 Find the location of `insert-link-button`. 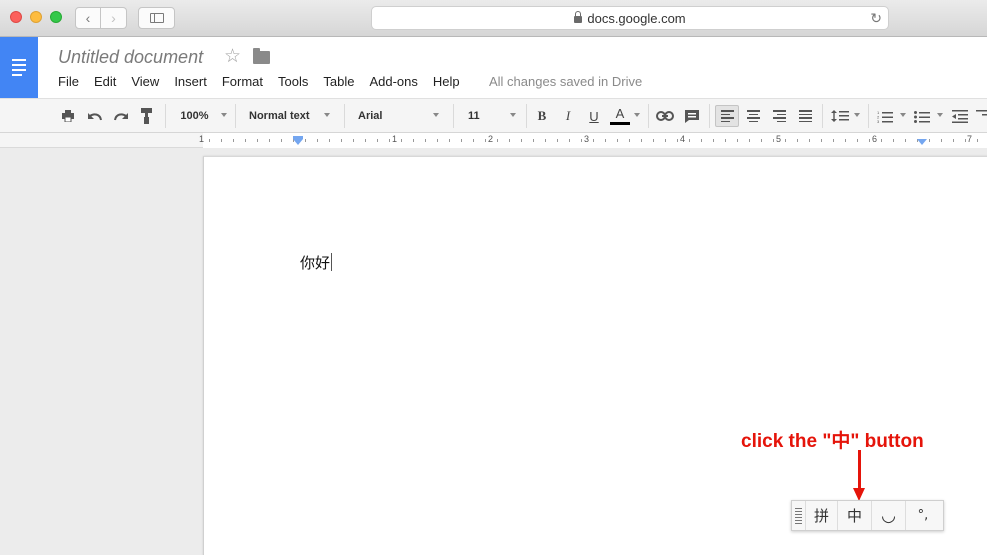

insert-link-button is located at coordinates (665, 116).